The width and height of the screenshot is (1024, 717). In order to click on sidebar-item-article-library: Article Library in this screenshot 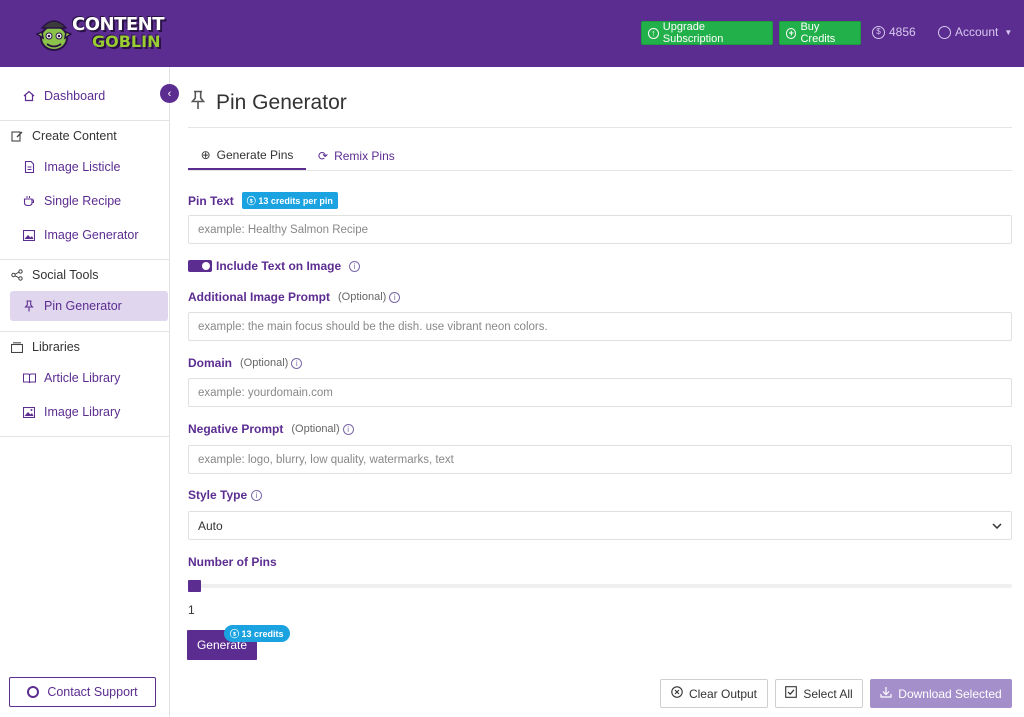, I will do `click(89, 378)`.